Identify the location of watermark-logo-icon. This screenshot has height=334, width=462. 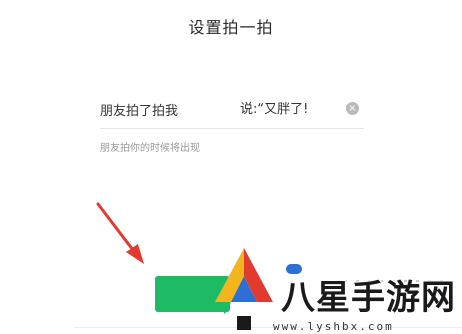
(244, 281).